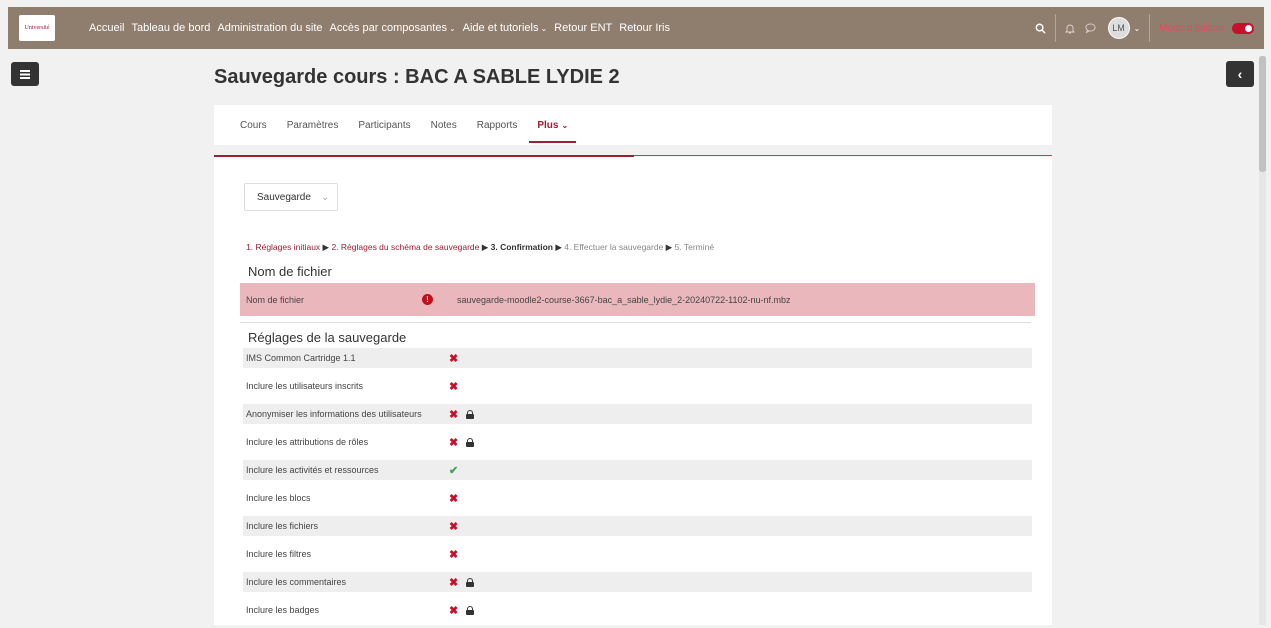  Describe the element at coordinates (305, 386) in the screenshot. I see `setting-label: Inclure les utilisateurs inscrits` at that location.